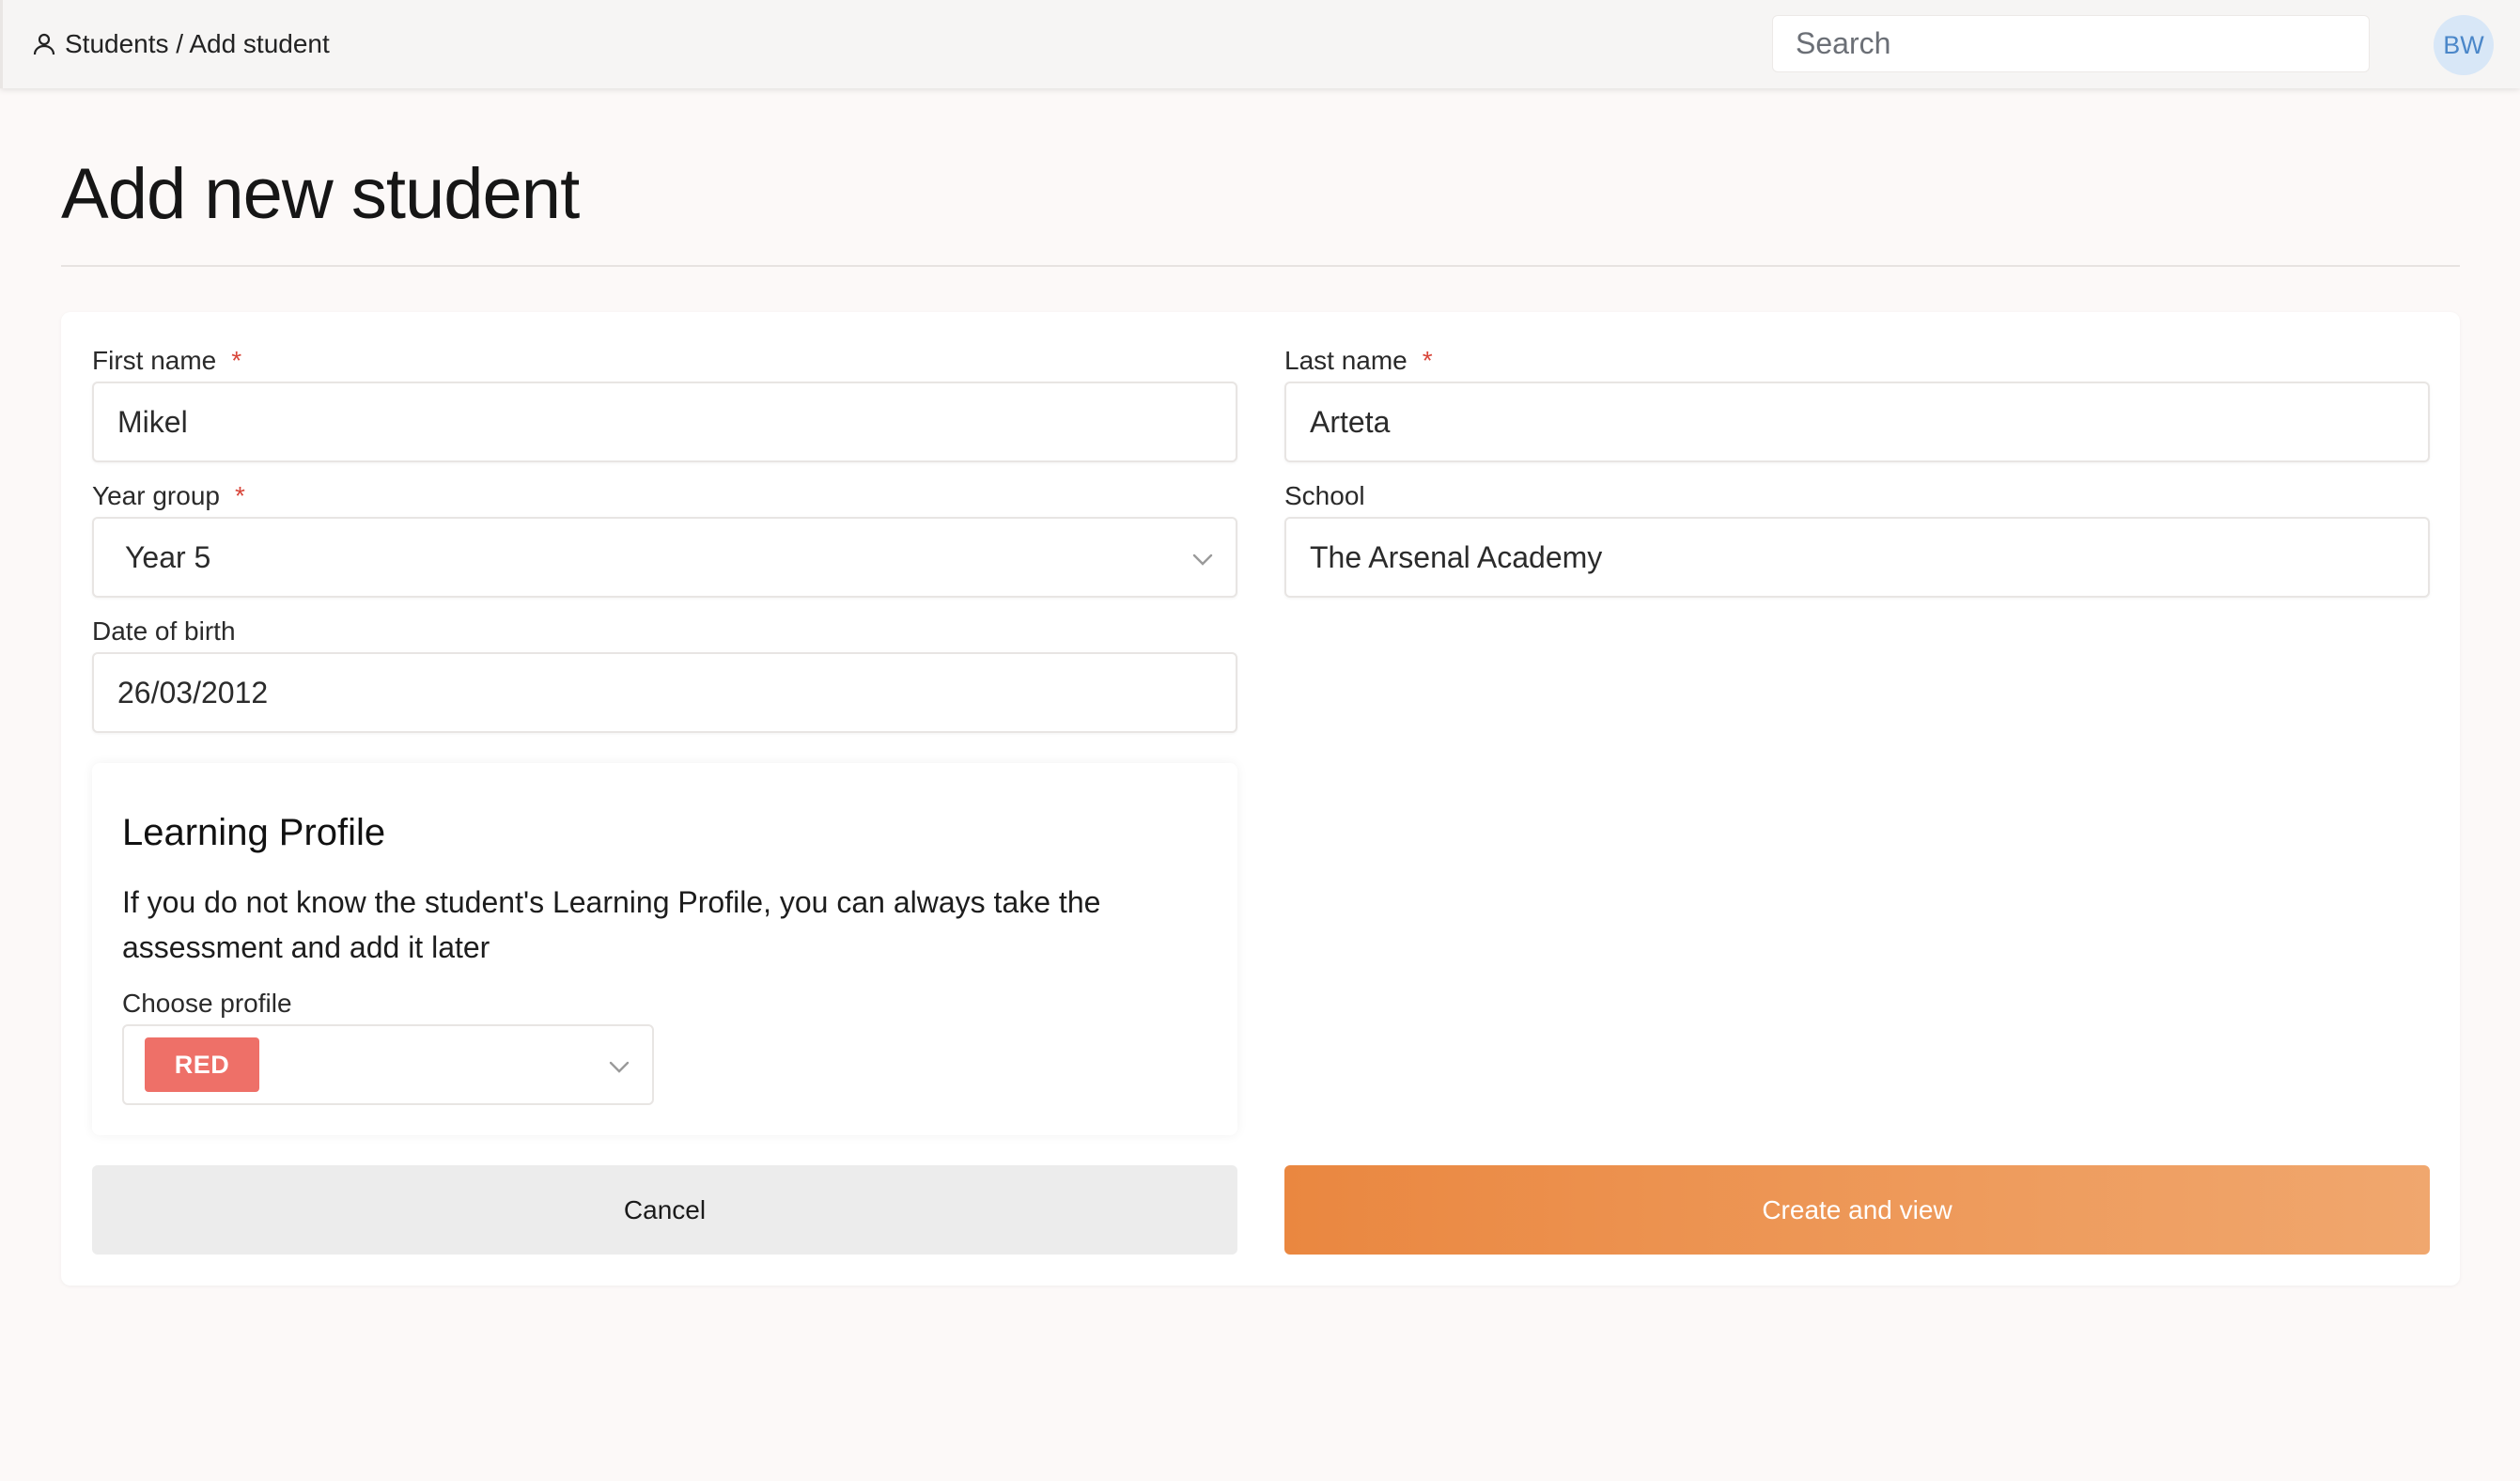  What do you see at coordinates (168, 556) in the screenshot?
I see `year-group-value: Year 5` at bounding box center [168, 556].